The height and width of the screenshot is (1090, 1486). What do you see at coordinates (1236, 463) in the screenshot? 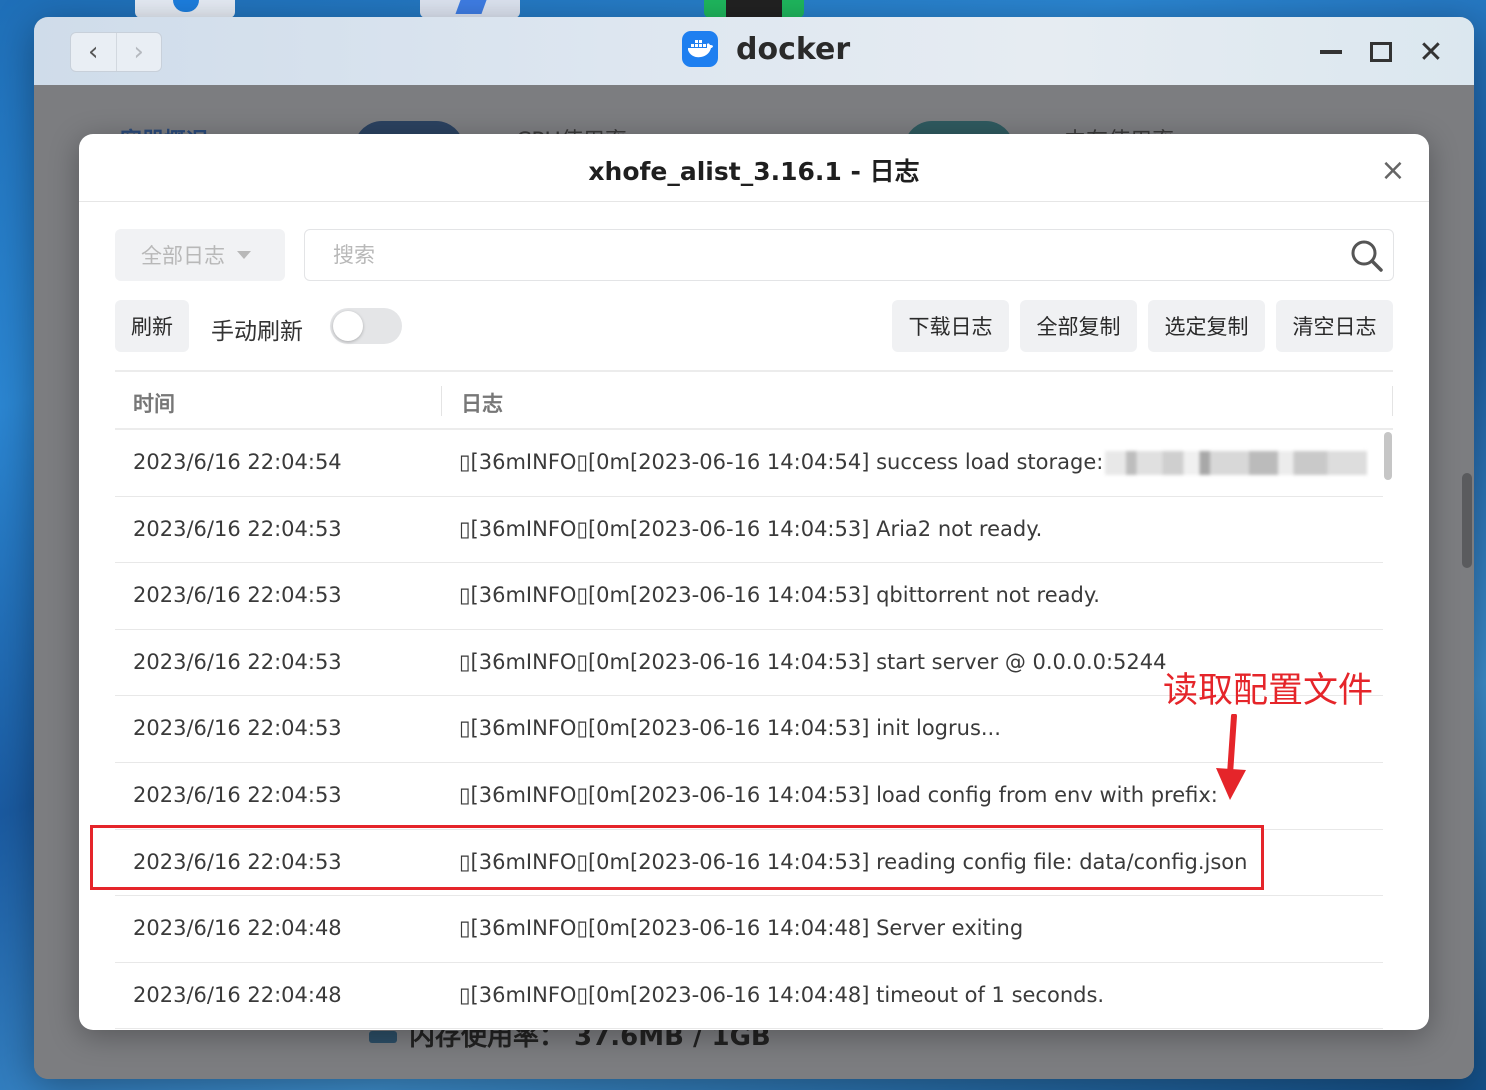
I see `redacted-storage-name` at bounding box center [1236, 463].